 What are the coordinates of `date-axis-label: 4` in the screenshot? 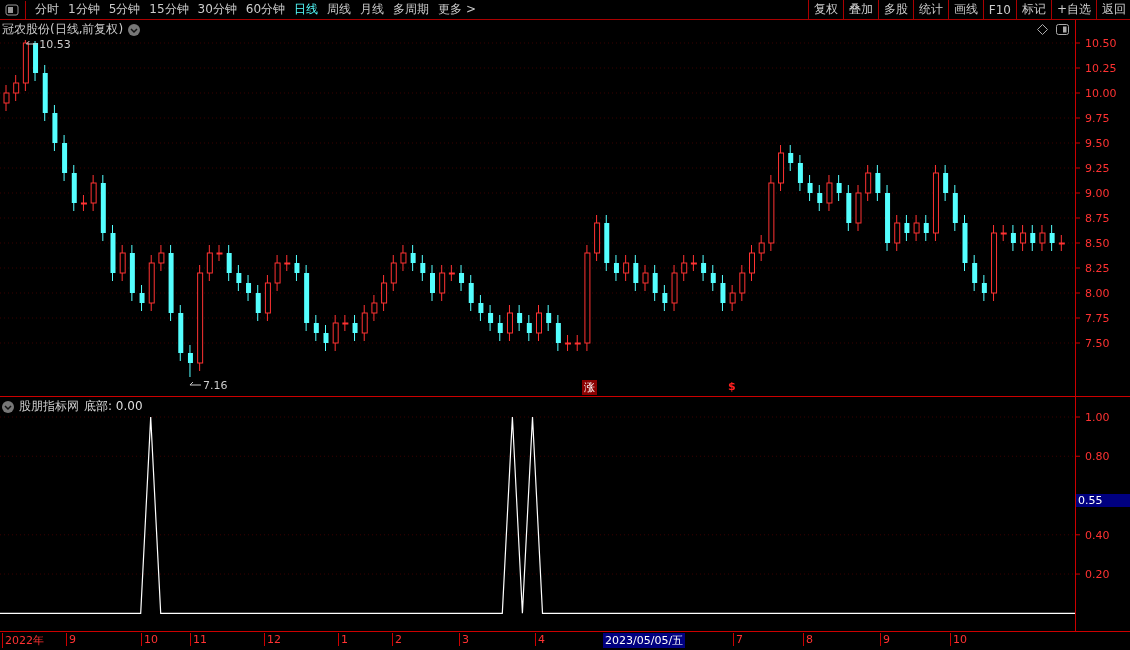 It's located at (540, 639).